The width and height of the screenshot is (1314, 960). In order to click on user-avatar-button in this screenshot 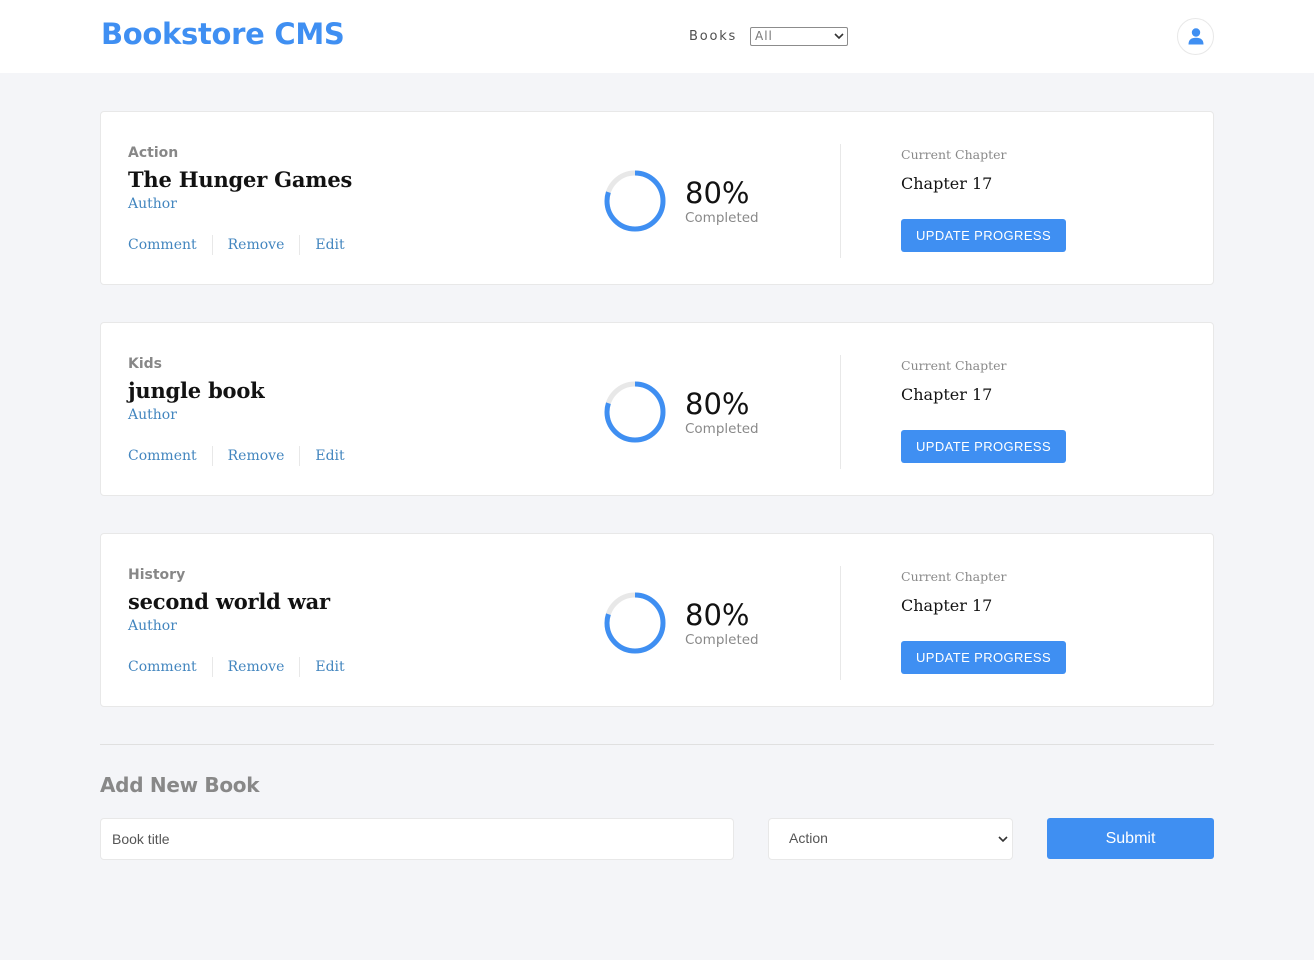, I will do `click(1195, 36)`.